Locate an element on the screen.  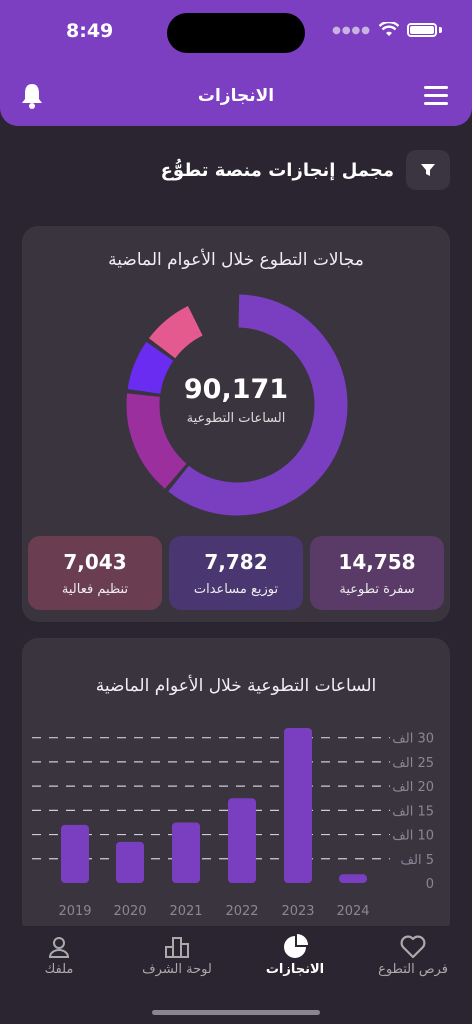
tab-label: ملفك is located at coordinates (59, 969).